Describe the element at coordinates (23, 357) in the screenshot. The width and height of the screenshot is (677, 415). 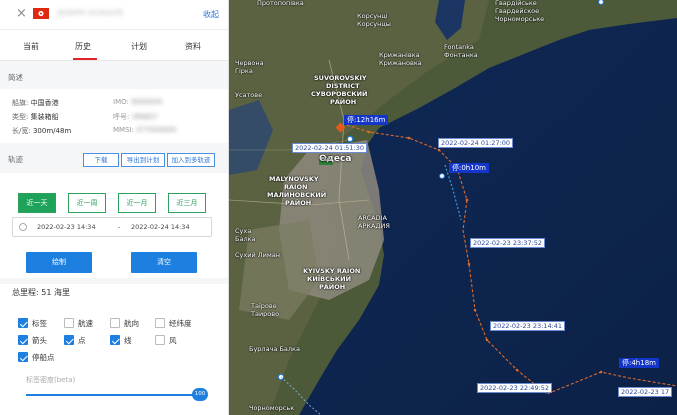
I see `stops-checkbox` at that location.